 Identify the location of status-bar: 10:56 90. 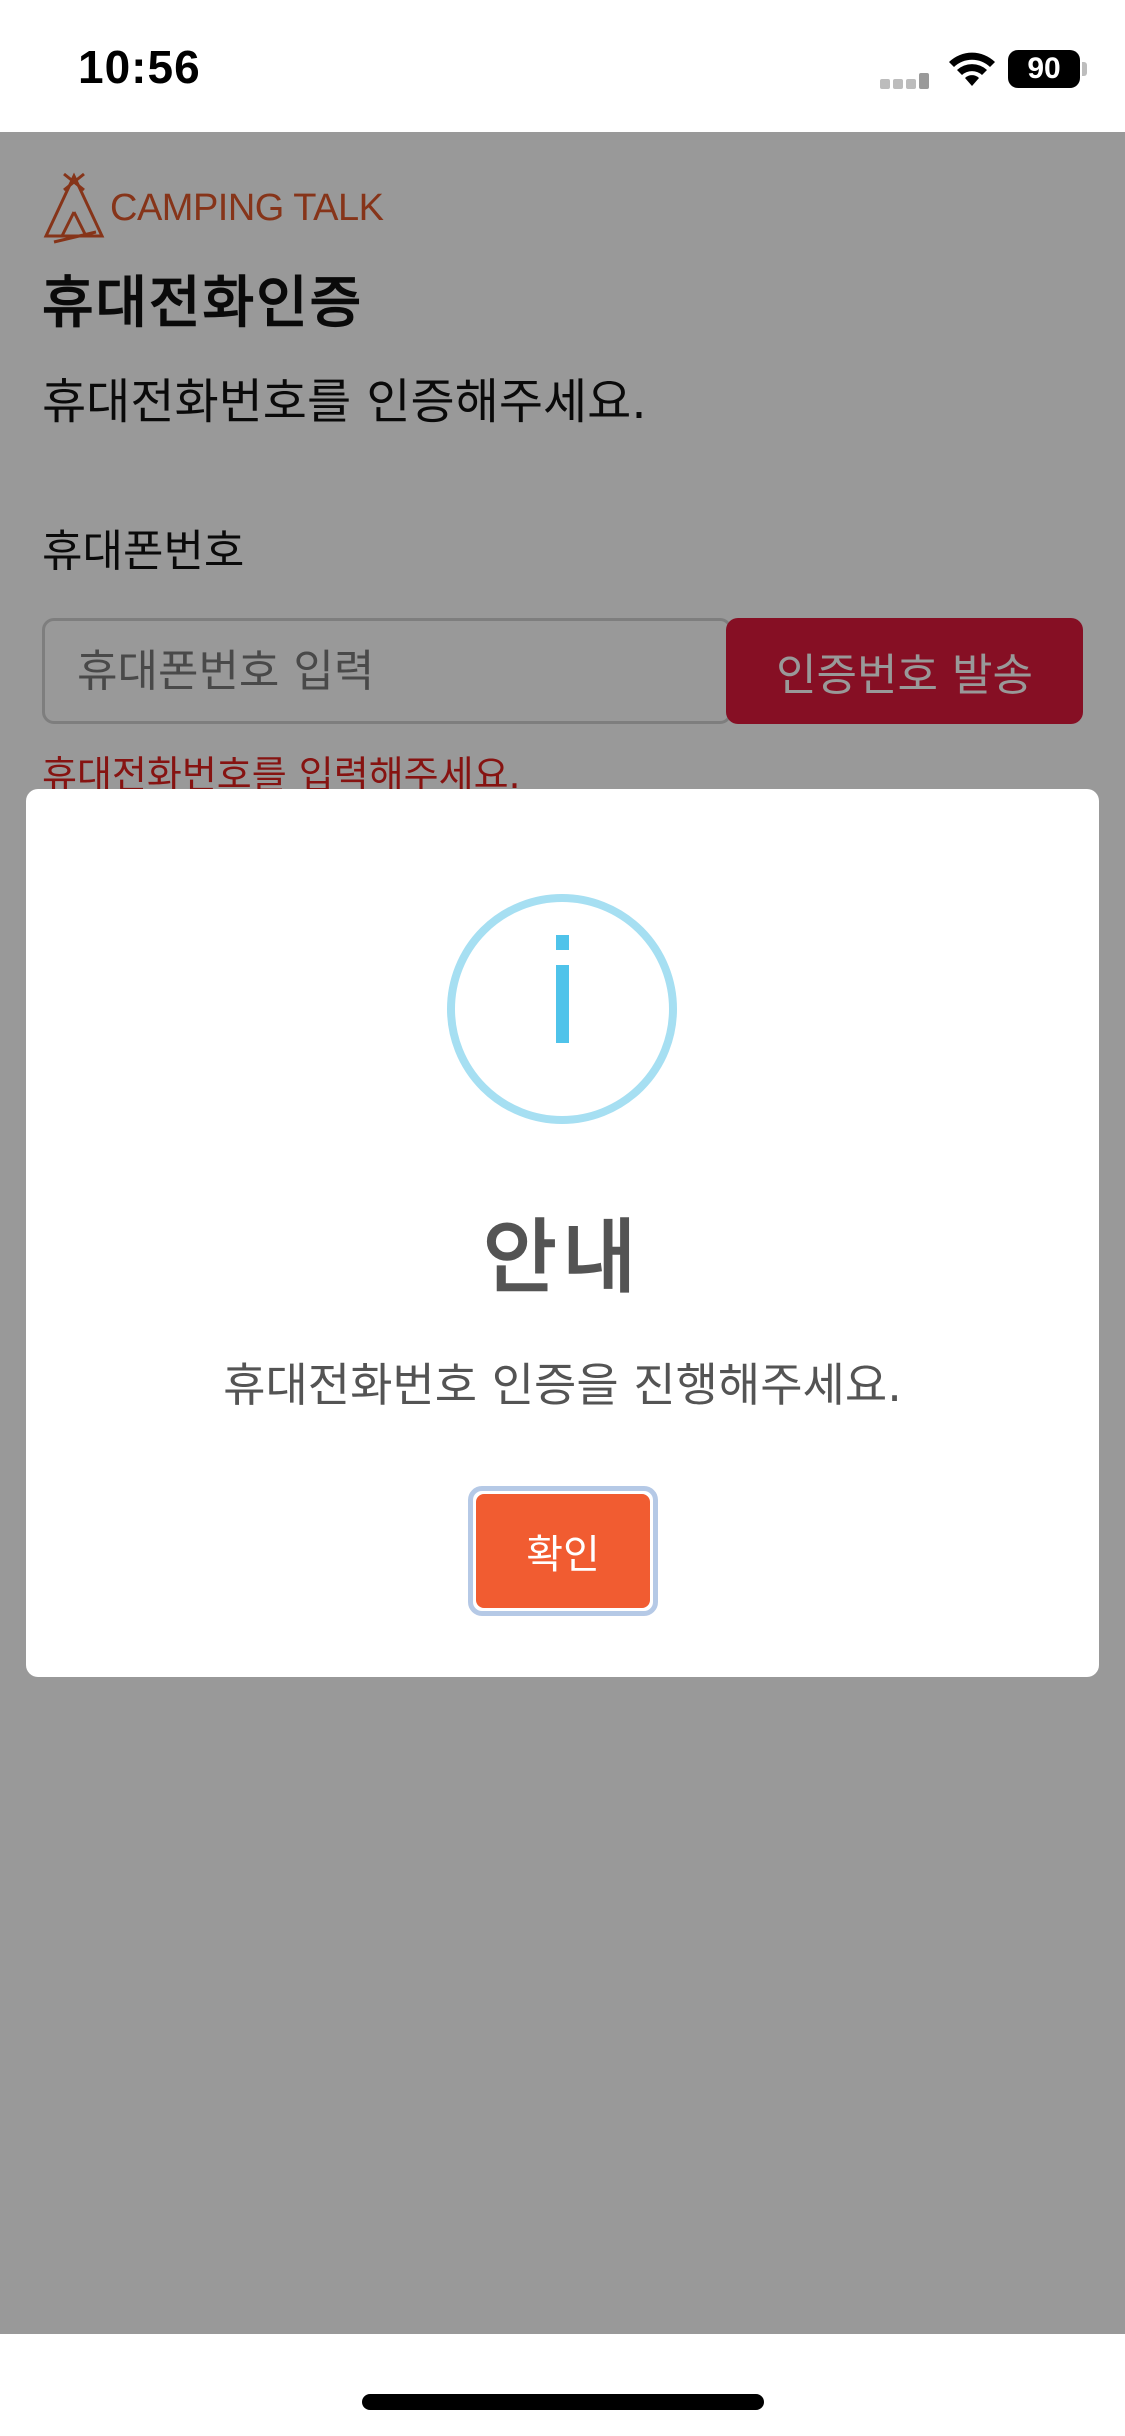
(562, 66).